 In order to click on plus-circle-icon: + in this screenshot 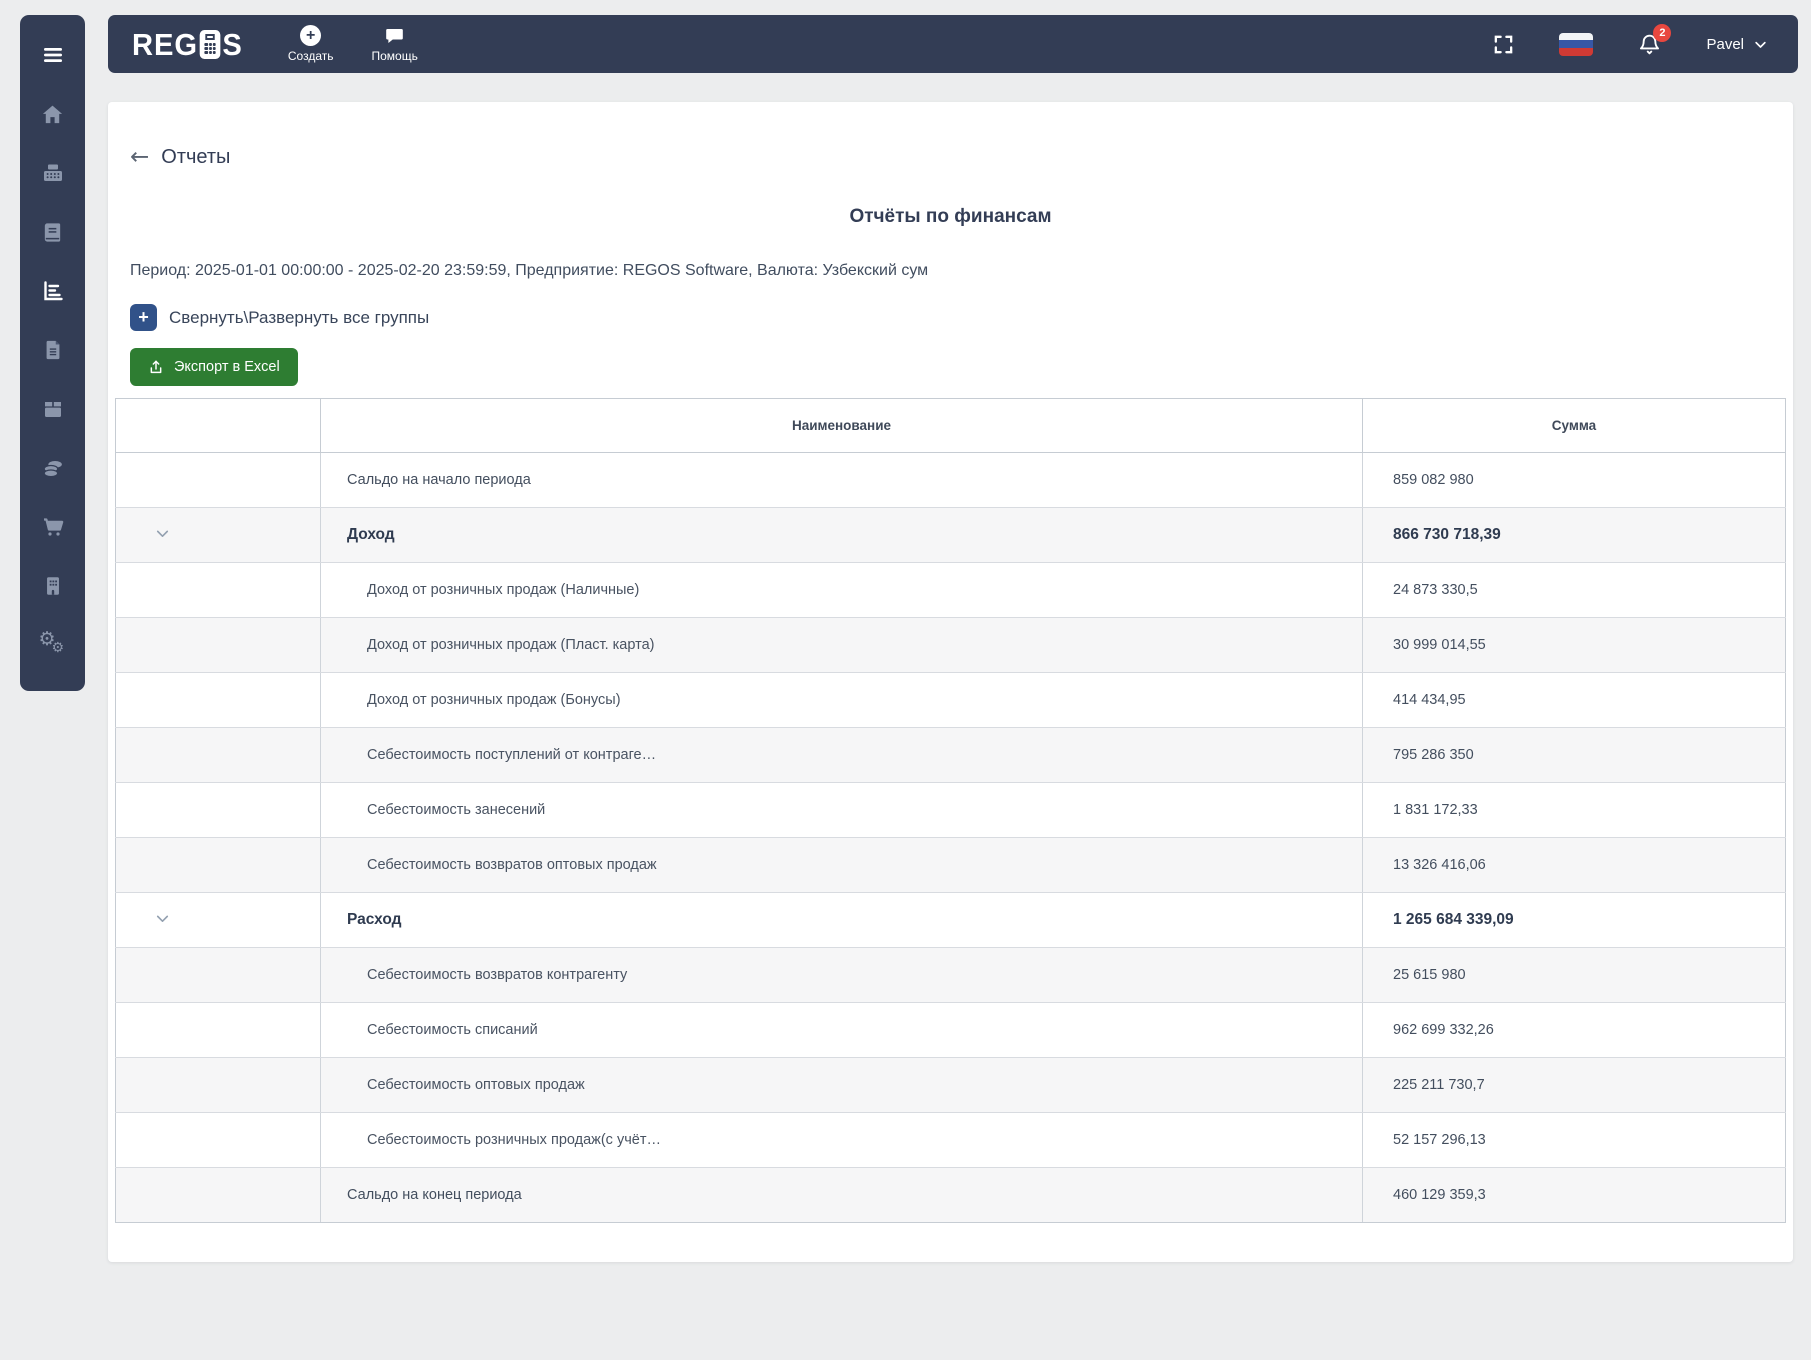, I will do `click(311, 35)`.